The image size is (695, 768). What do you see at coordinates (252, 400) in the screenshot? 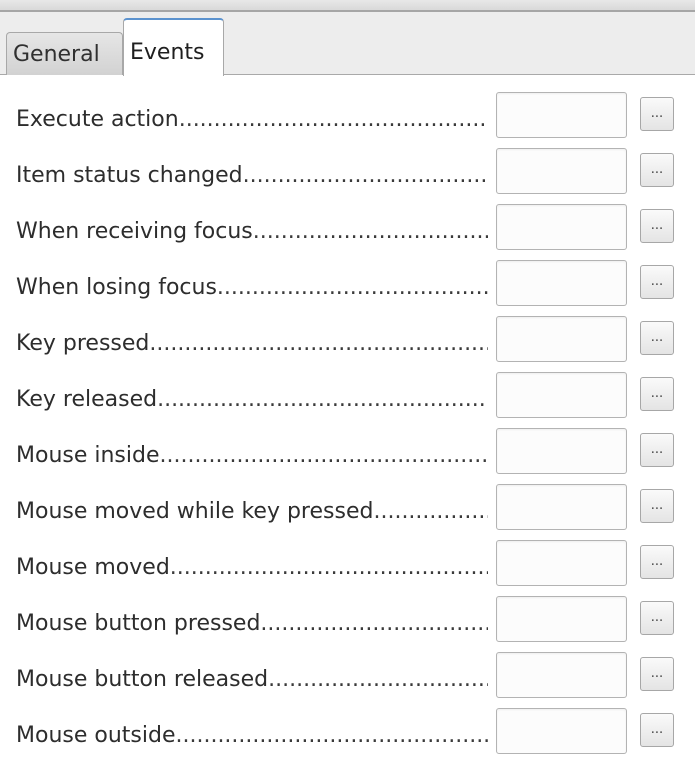
I see `event-label-key-released: Key released` at bounding box center [252, 400].